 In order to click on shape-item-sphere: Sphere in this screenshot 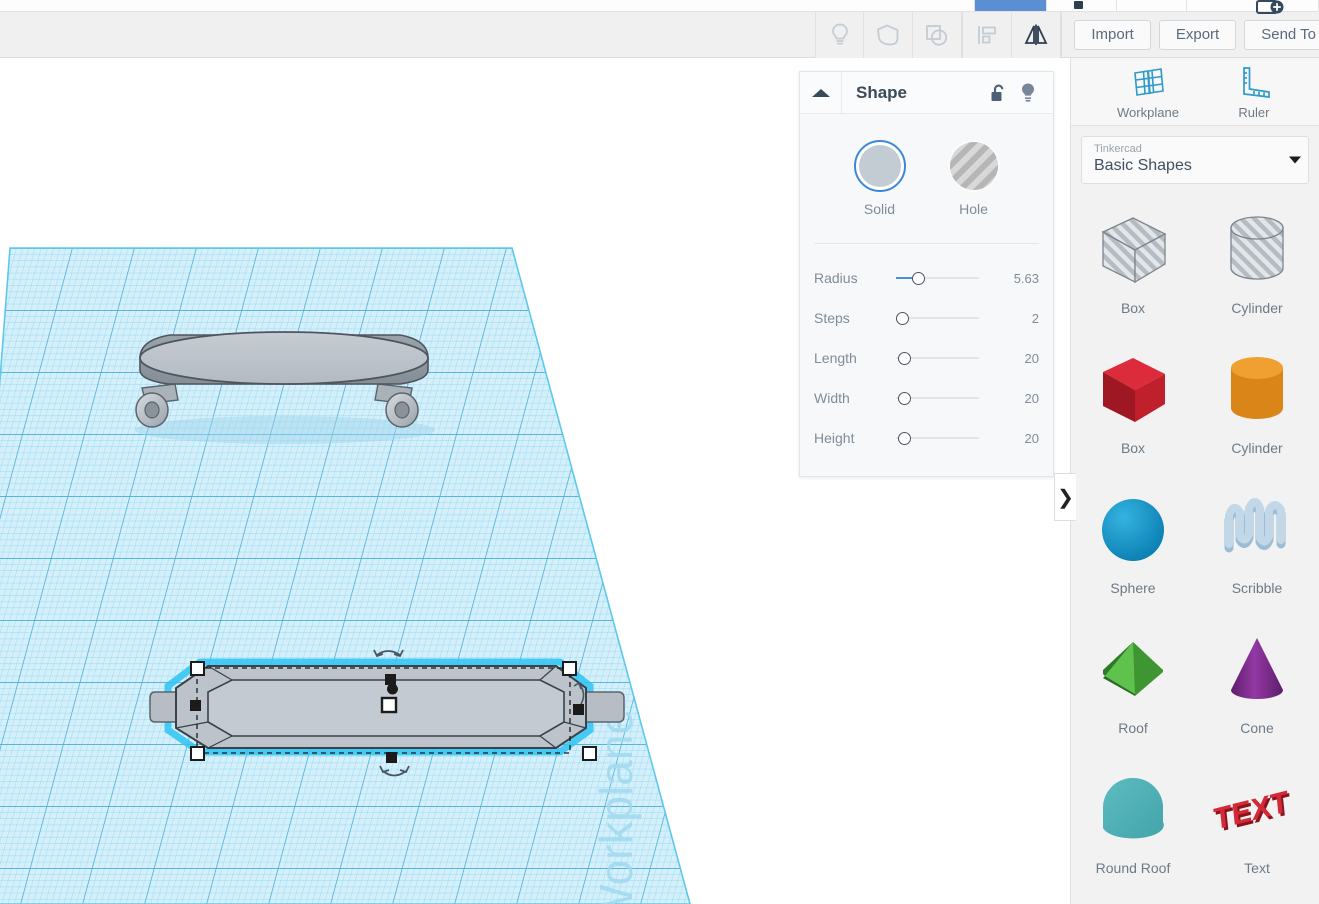, I will do `click(1133, 544)`.